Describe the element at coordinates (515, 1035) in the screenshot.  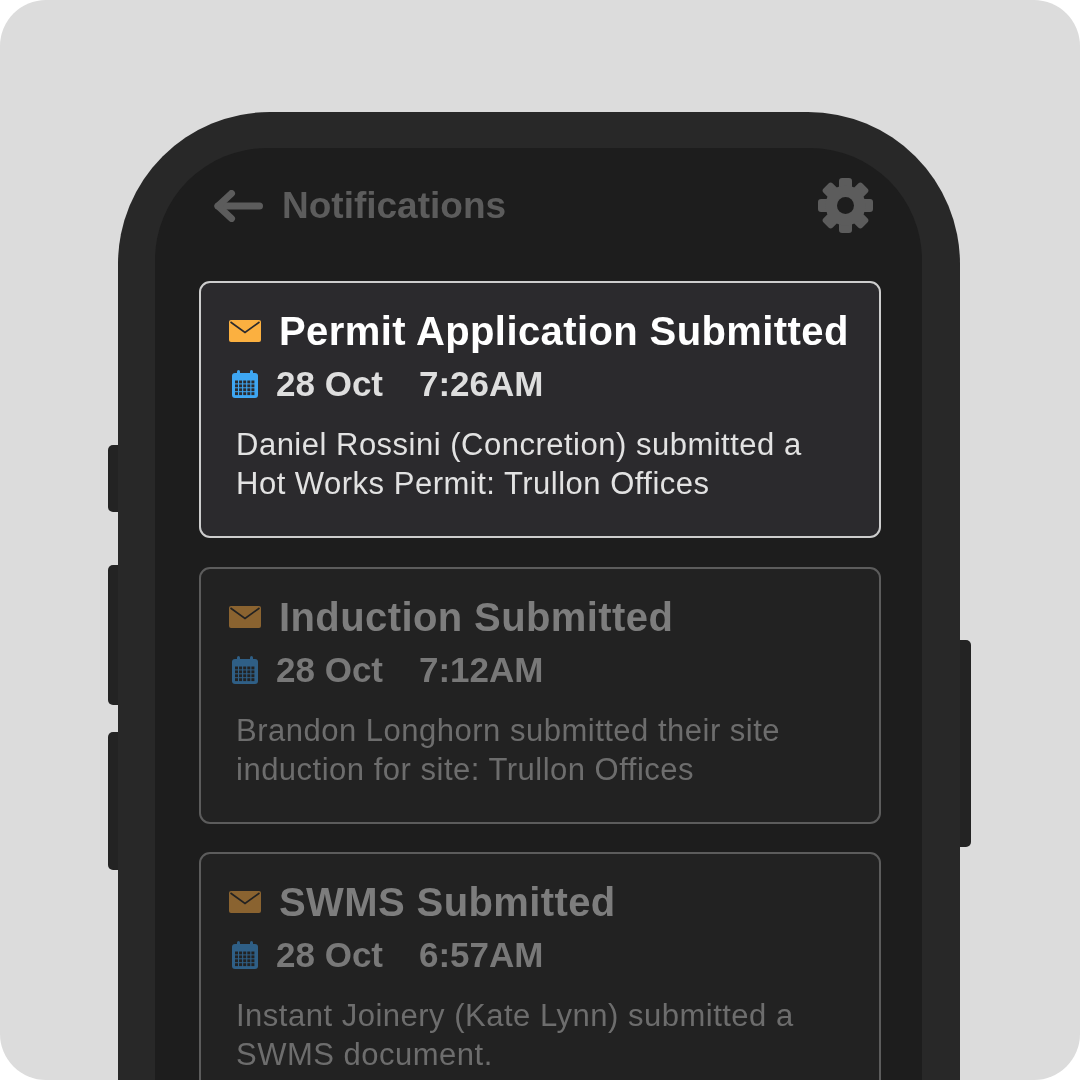
I see `notification-message: Instant Joinery (Kate Lynn) submitted a SWMS document.` at that location.